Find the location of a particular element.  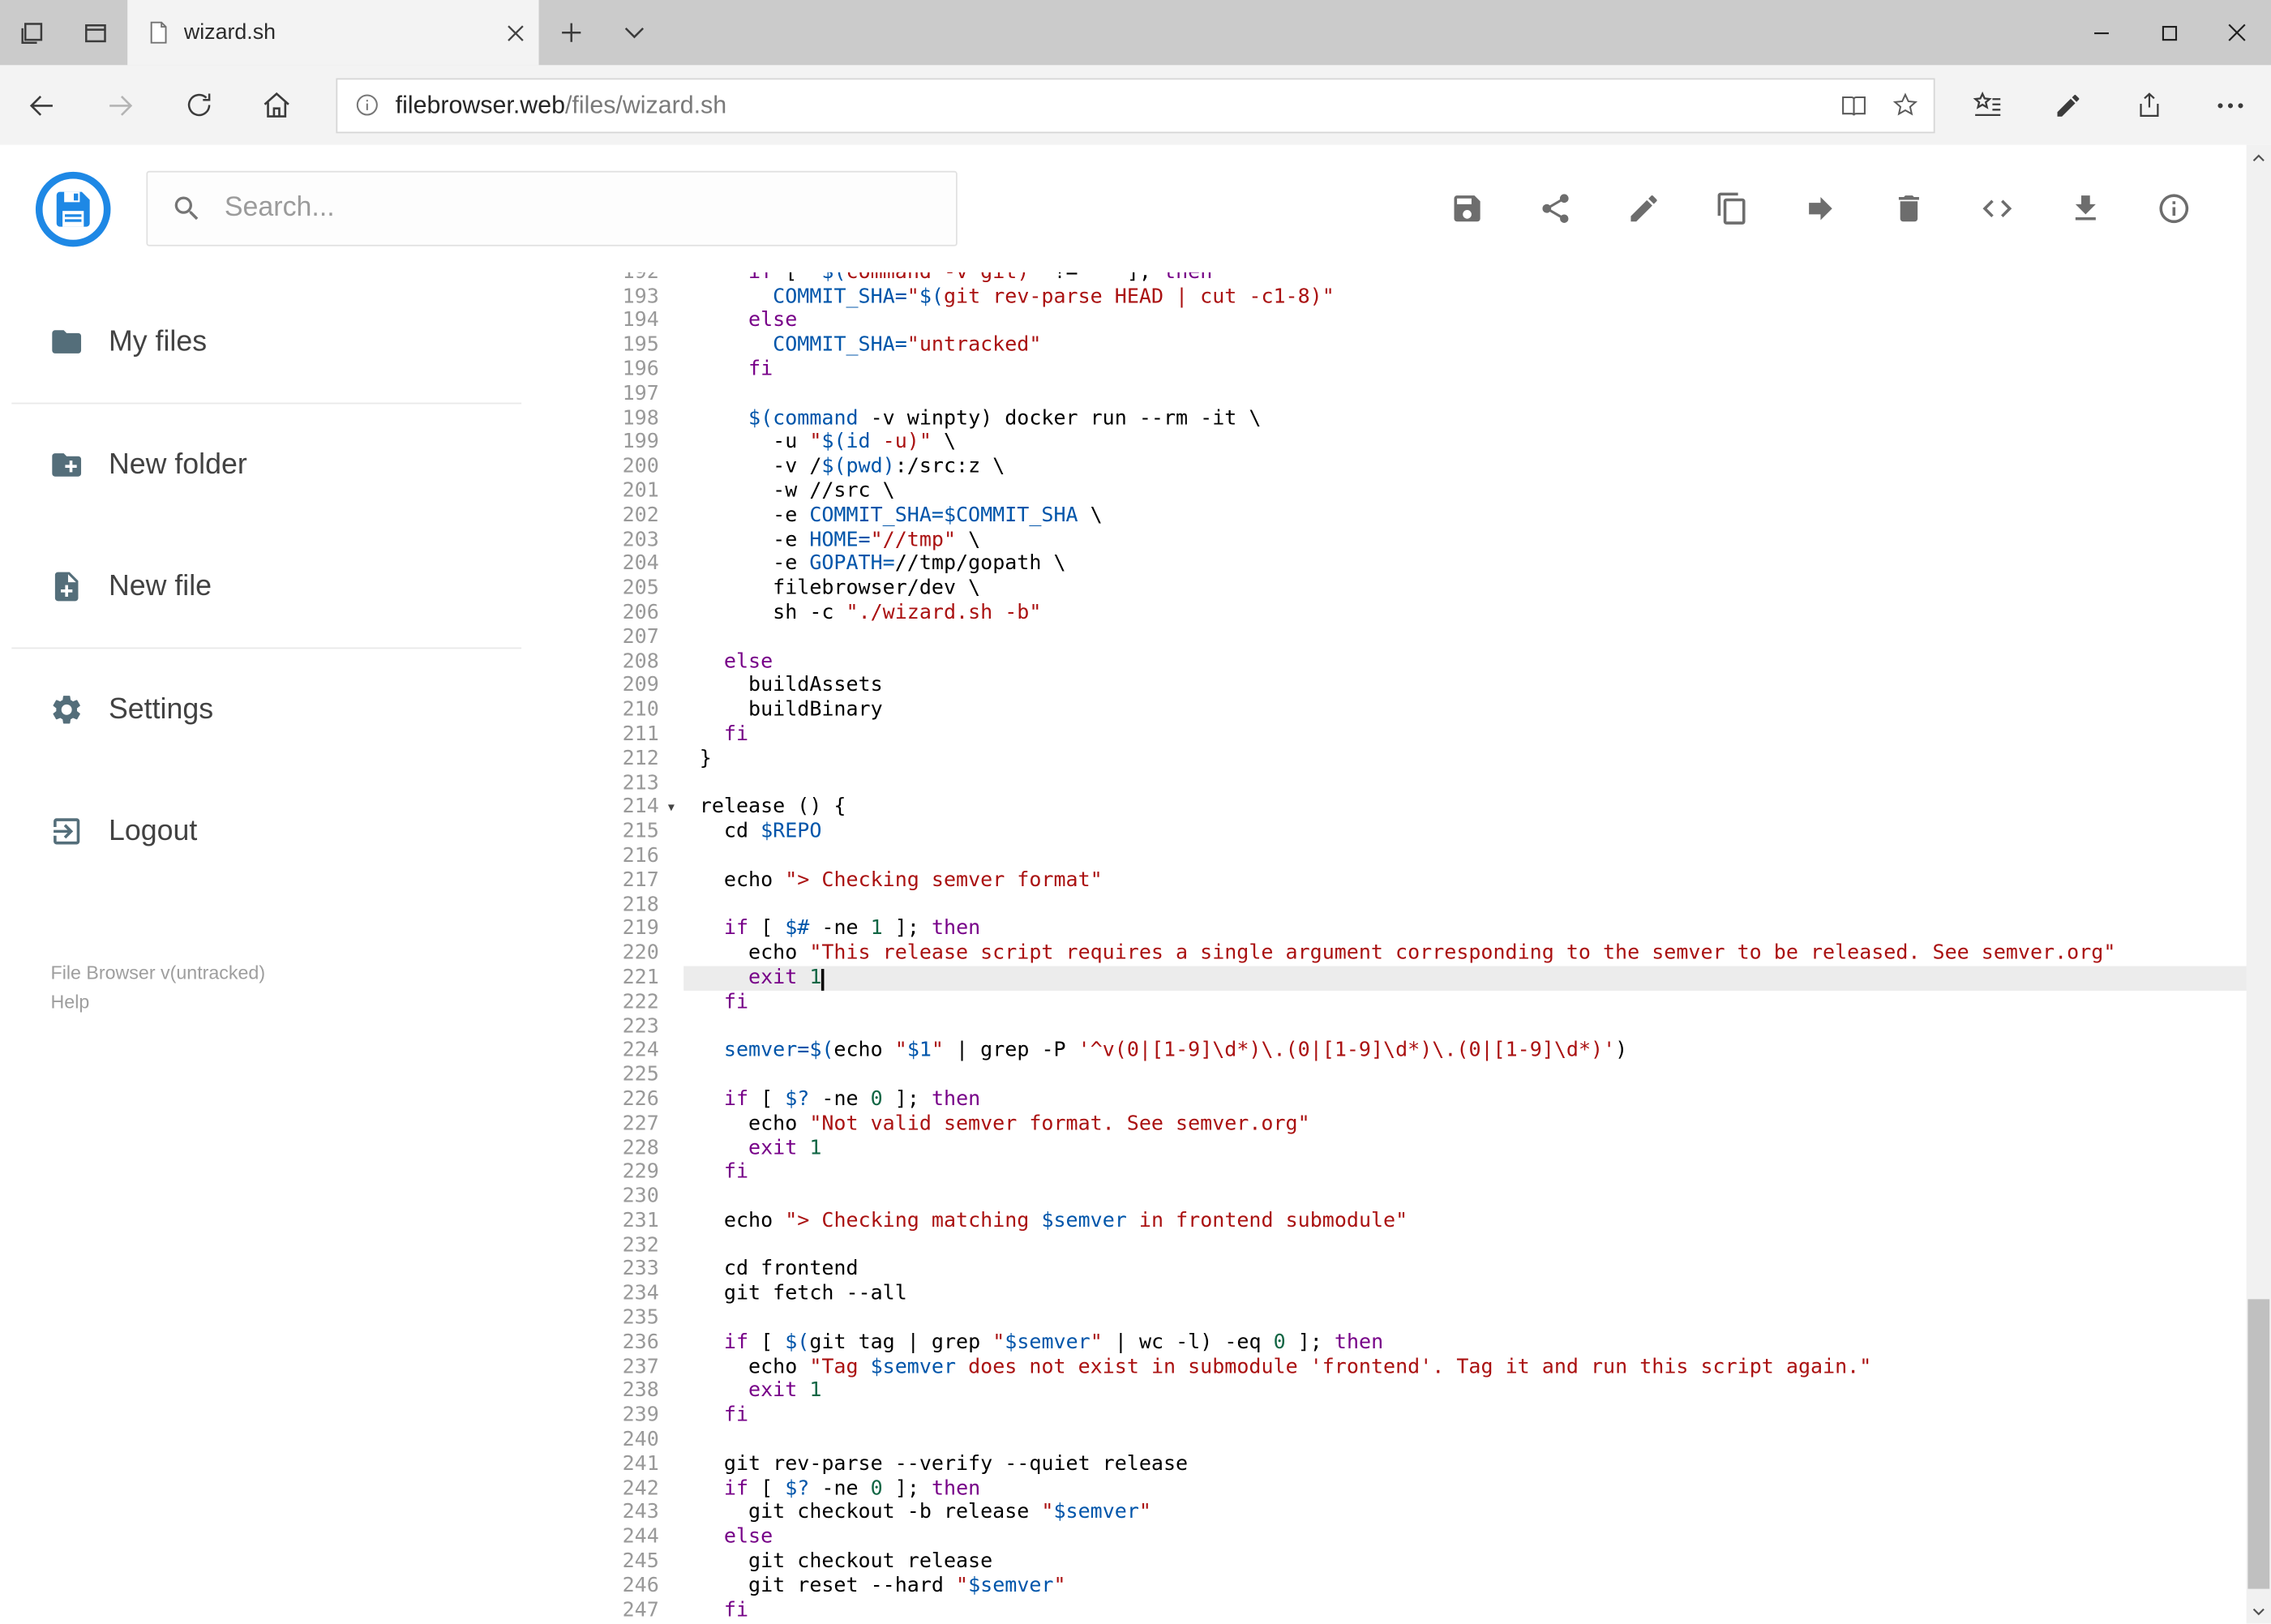

home-button is located at coordinates (276, 105).